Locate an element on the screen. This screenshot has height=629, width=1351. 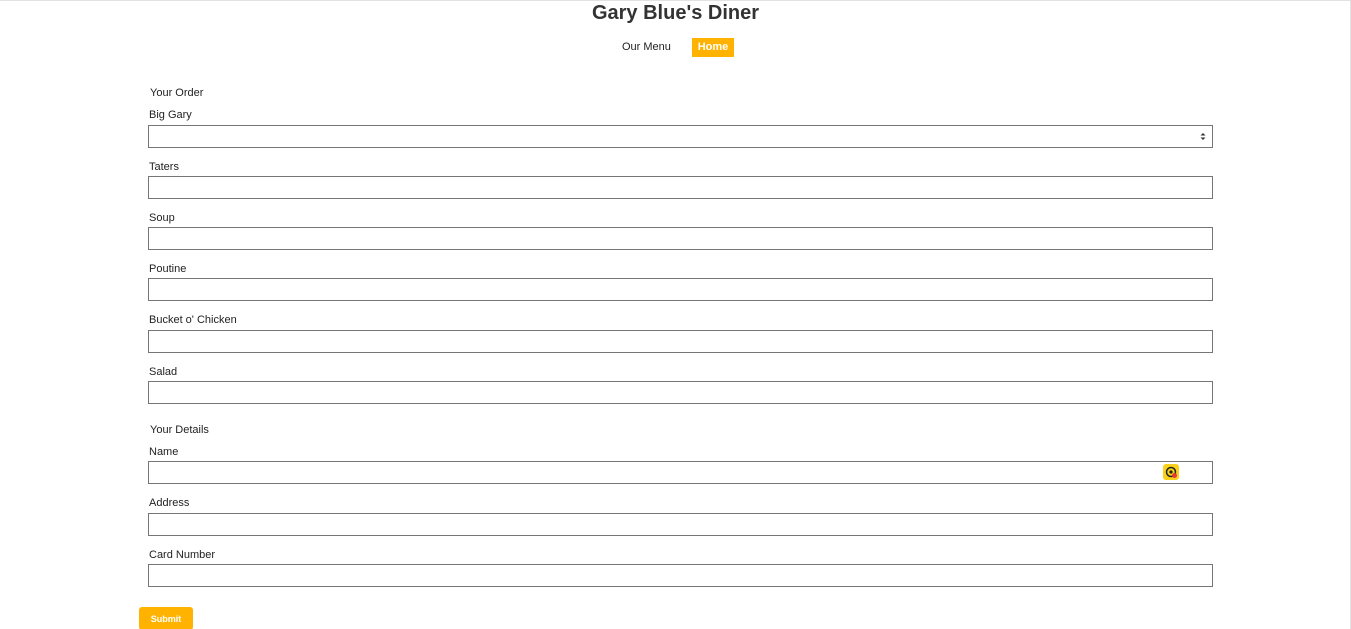
address-label: Address is located at coordinates (169, 503).